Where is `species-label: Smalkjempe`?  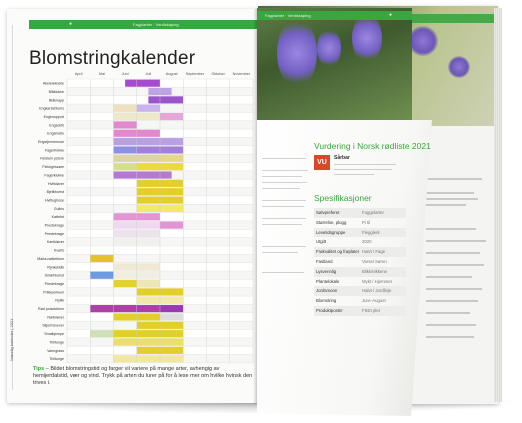 species-label: Smalkjempe is located at coordinates (54, 334).